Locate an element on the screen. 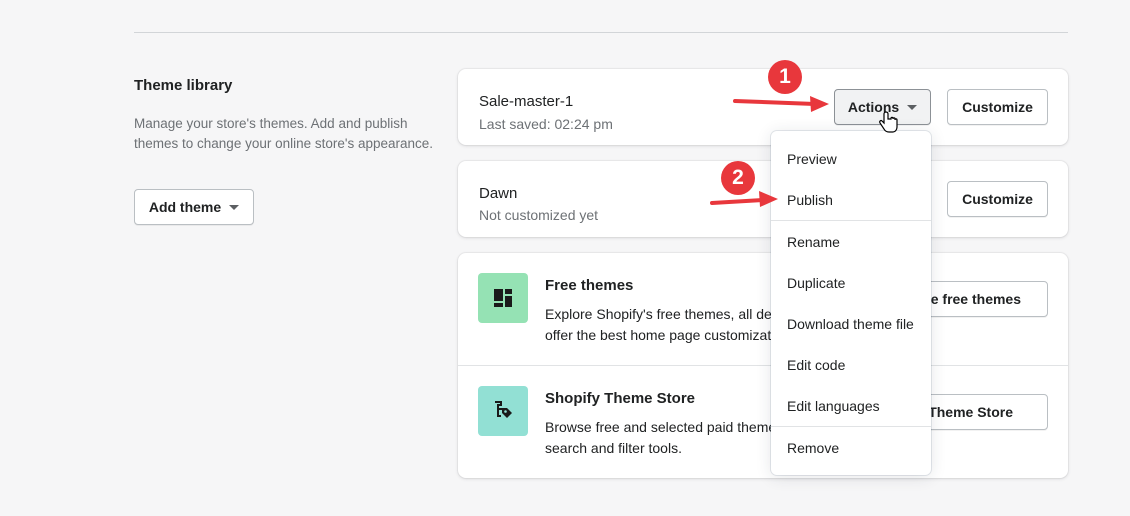 Image resolution: width=1130 pixels, height=516 pixels. annotation-overlay is located at coordinates (804, 151).